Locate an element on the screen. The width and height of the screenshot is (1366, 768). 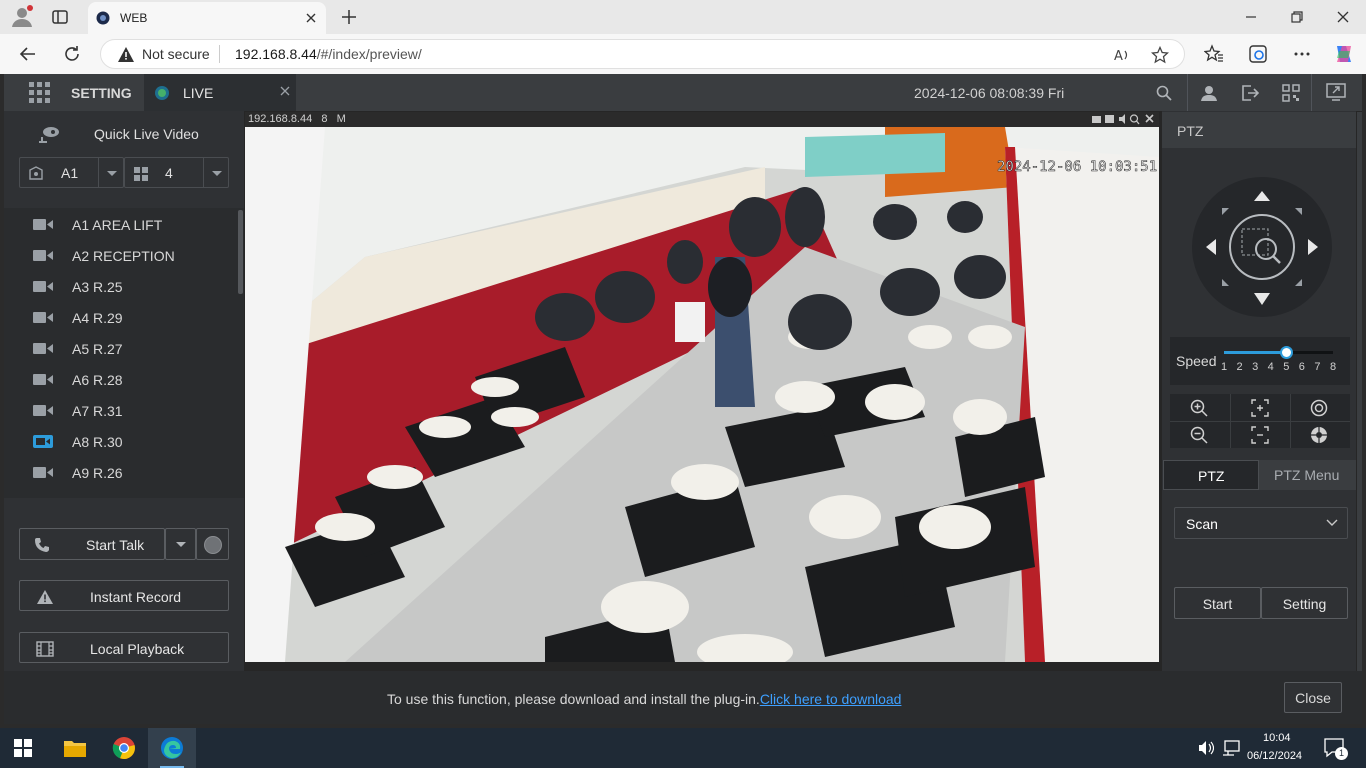
zoom-out-icon is located at coordinates (1199, 435).